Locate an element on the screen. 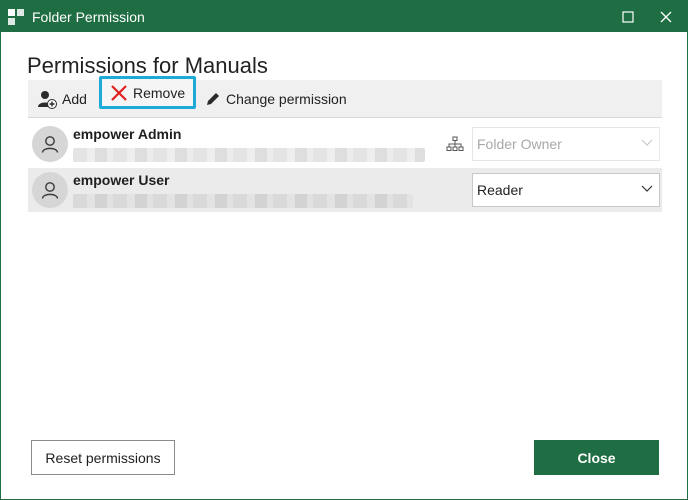 The height and width of the screenshot is (500, 688). close-button: Close is located at coordinates (596, 457).